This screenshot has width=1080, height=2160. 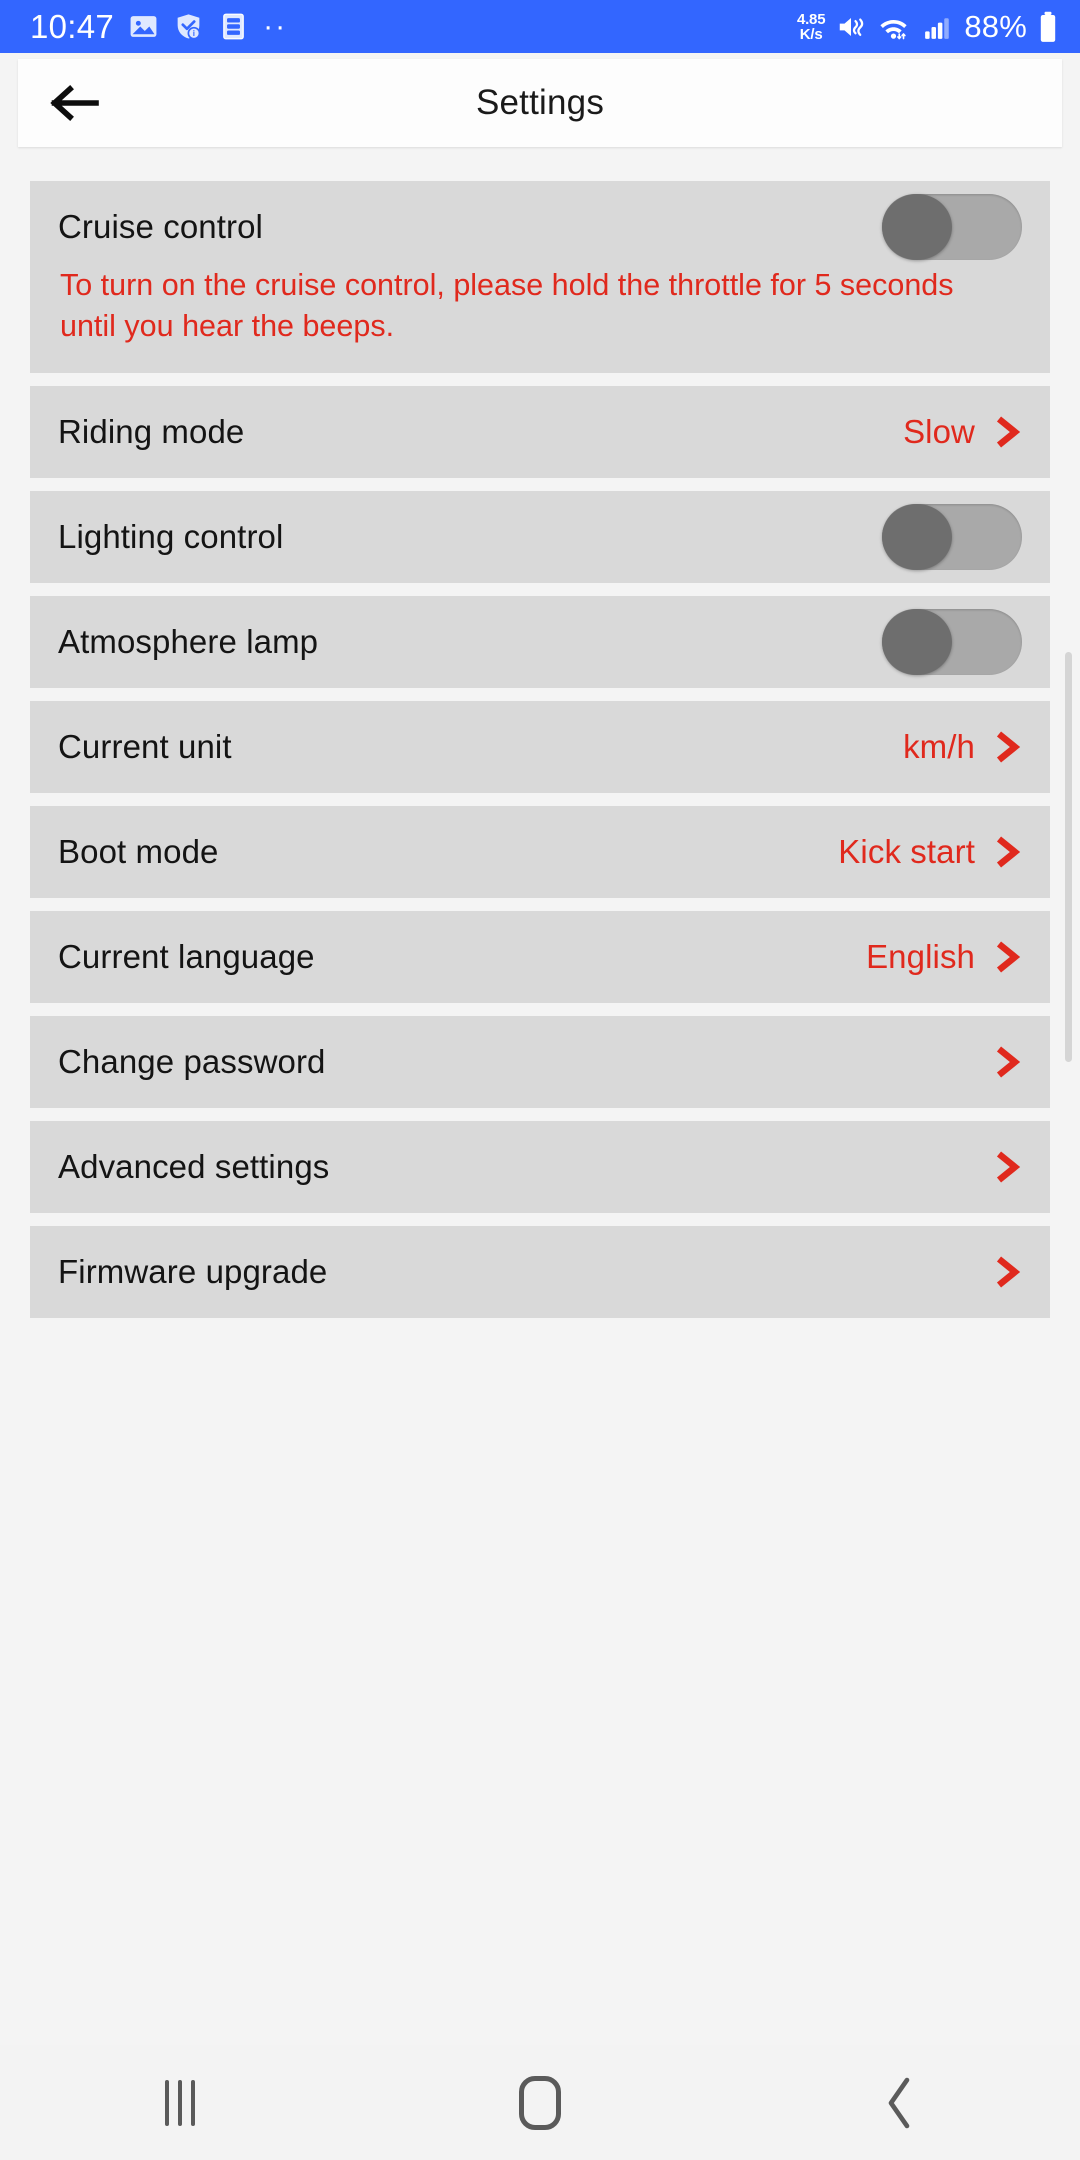 I want to click on data-rate-value: 4.85, so click(x=811, y=19).